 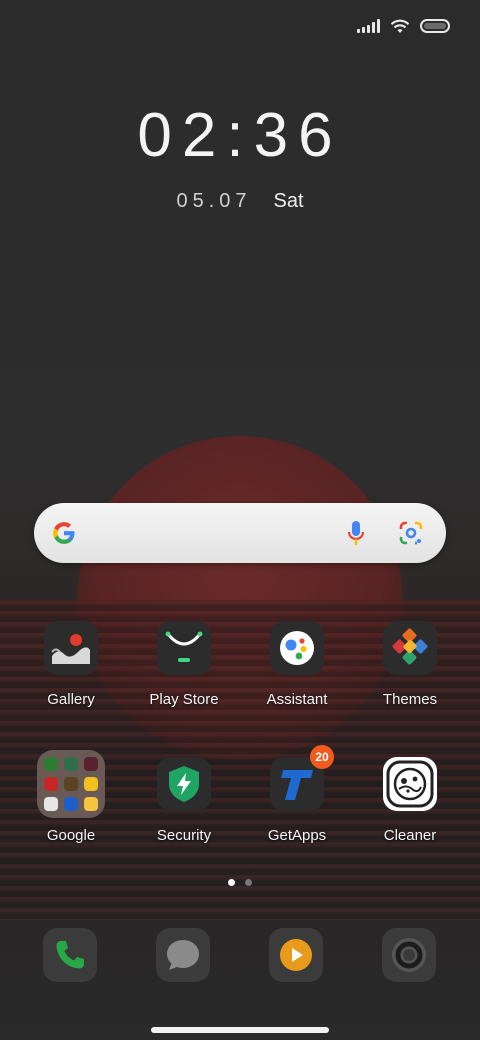 I want to click on play-store-icon, so click(x=184, y=648).